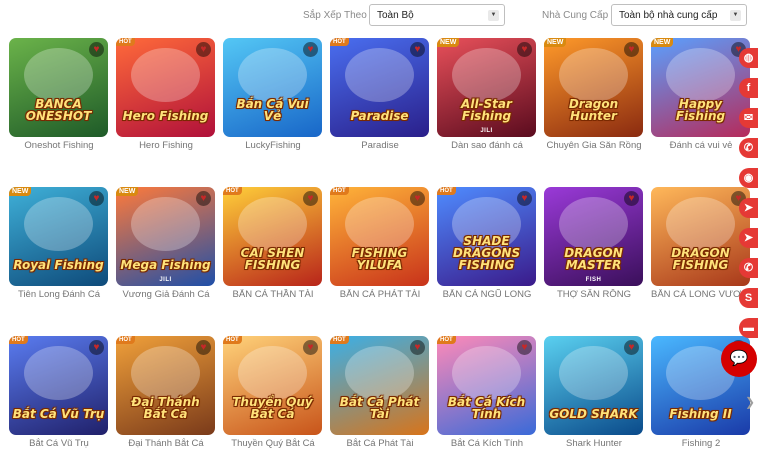  I want to click on game-name: Chuyên Gia Săn Rồng, so click(594, 145).